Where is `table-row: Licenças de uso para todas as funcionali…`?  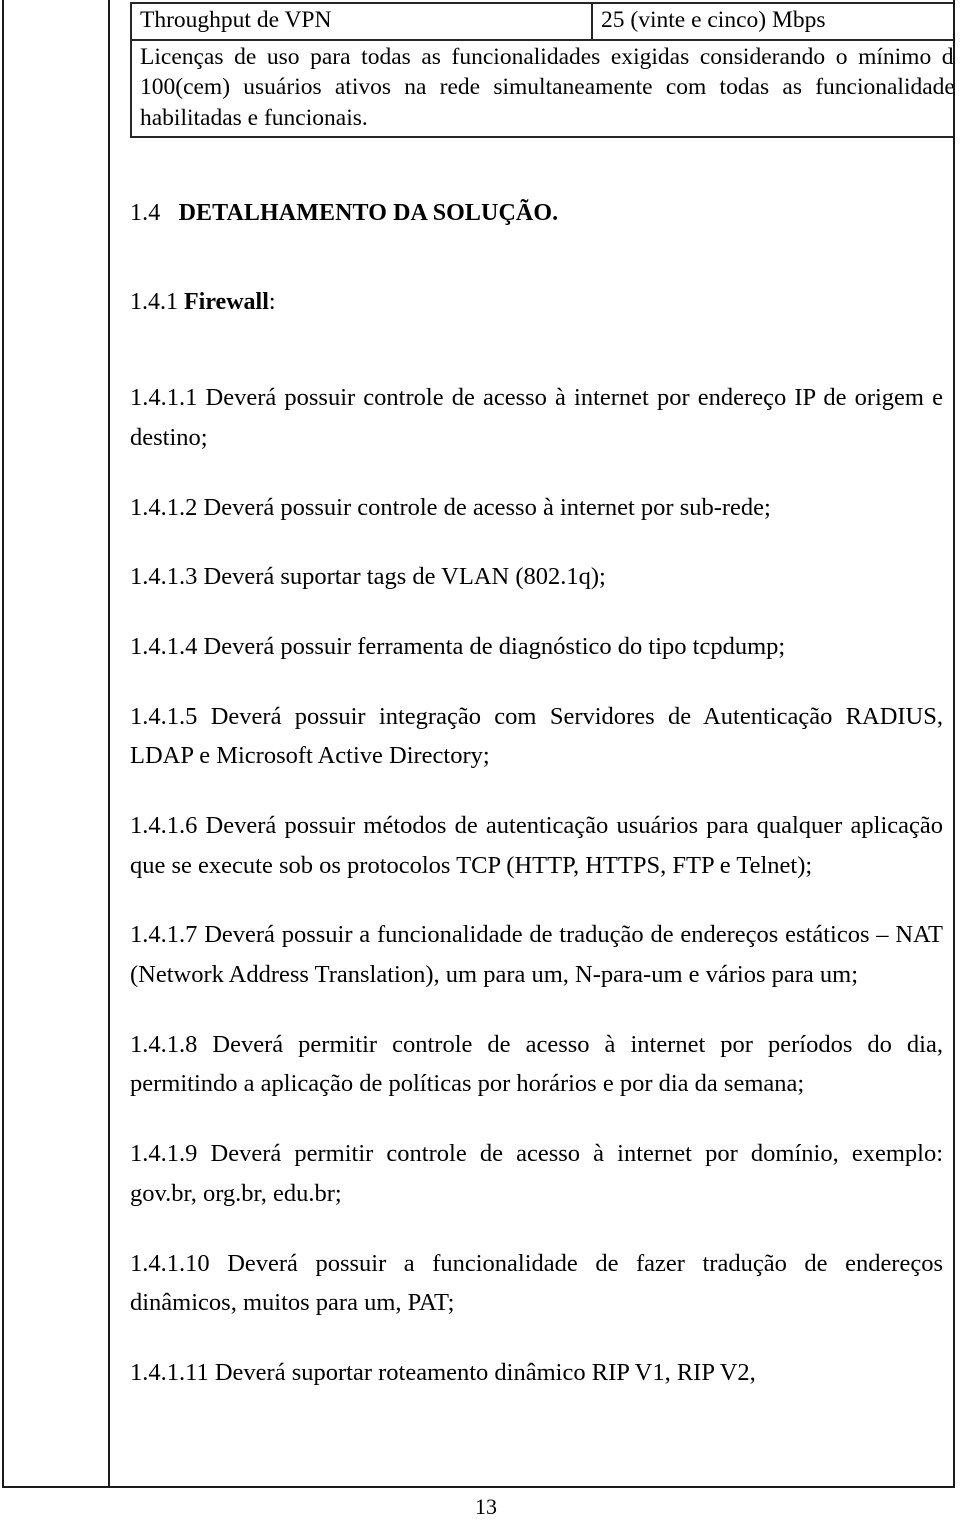
table-row: Licenças de uso para todas as funcionali… is located at coordinates (541, 88).